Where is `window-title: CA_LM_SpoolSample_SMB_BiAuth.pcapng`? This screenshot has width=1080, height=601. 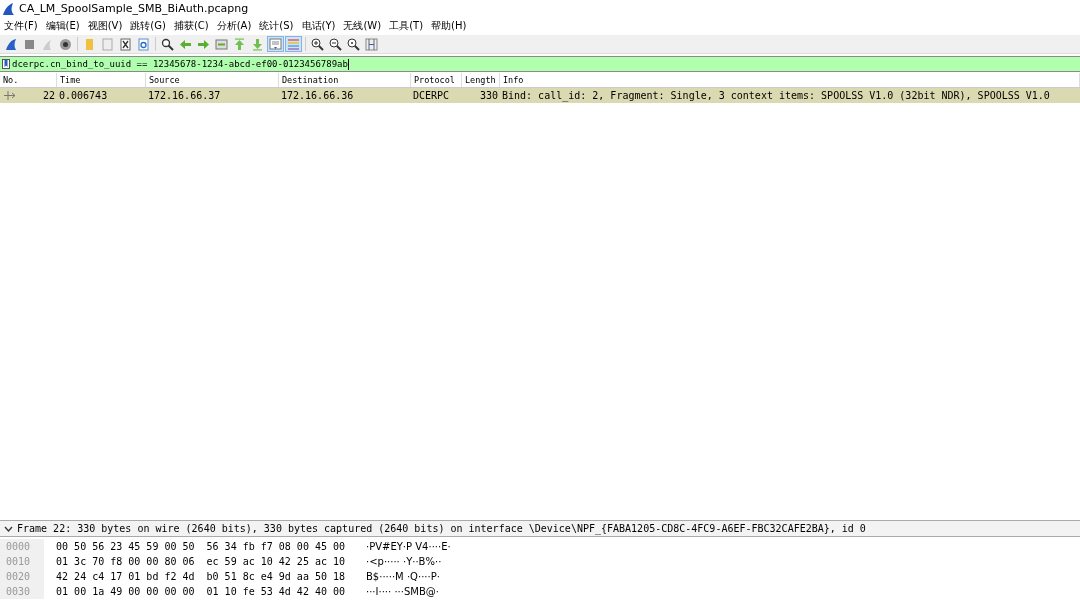 window-title: CA_LM_SpoolSample_SMB_BiAuth.pcapng is located at coordinates (134, 8).